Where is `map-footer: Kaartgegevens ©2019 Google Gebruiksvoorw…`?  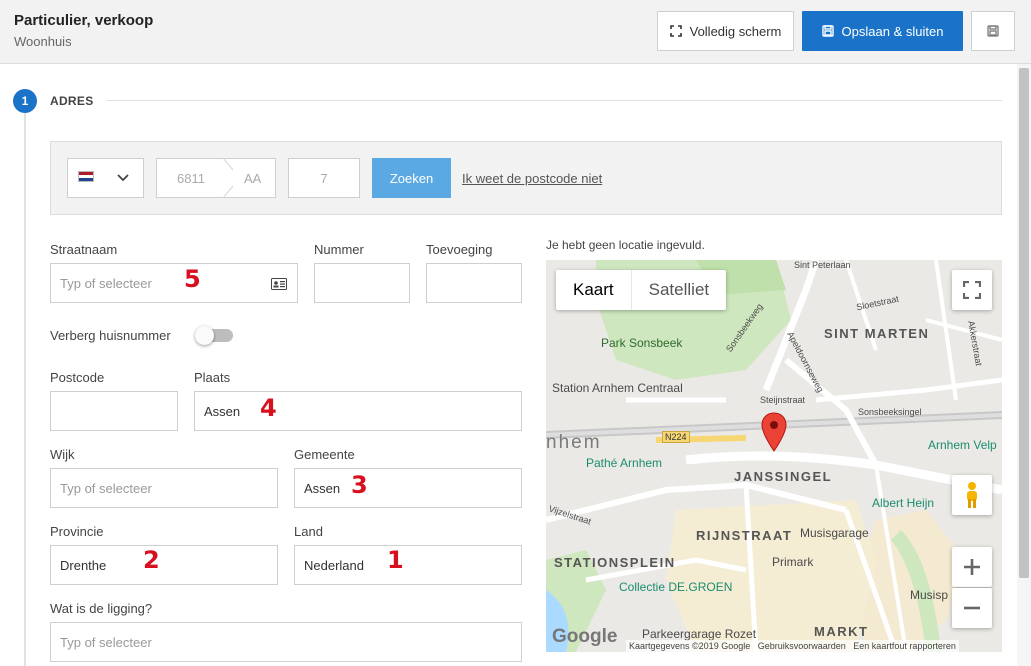 map-footer: Kaartgegevens ©2019 Google Gebruiksvoorw… is located at coordinates (792, 646).